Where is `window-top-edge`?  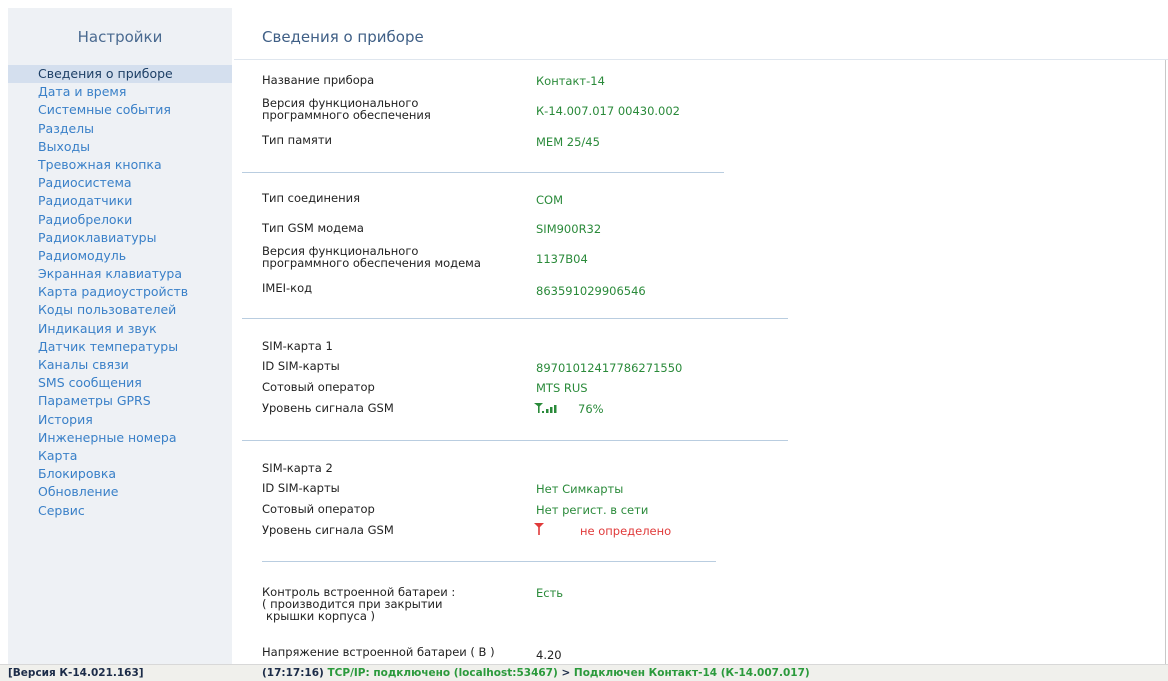
window-top-edge is located at coordinates (584, 4).